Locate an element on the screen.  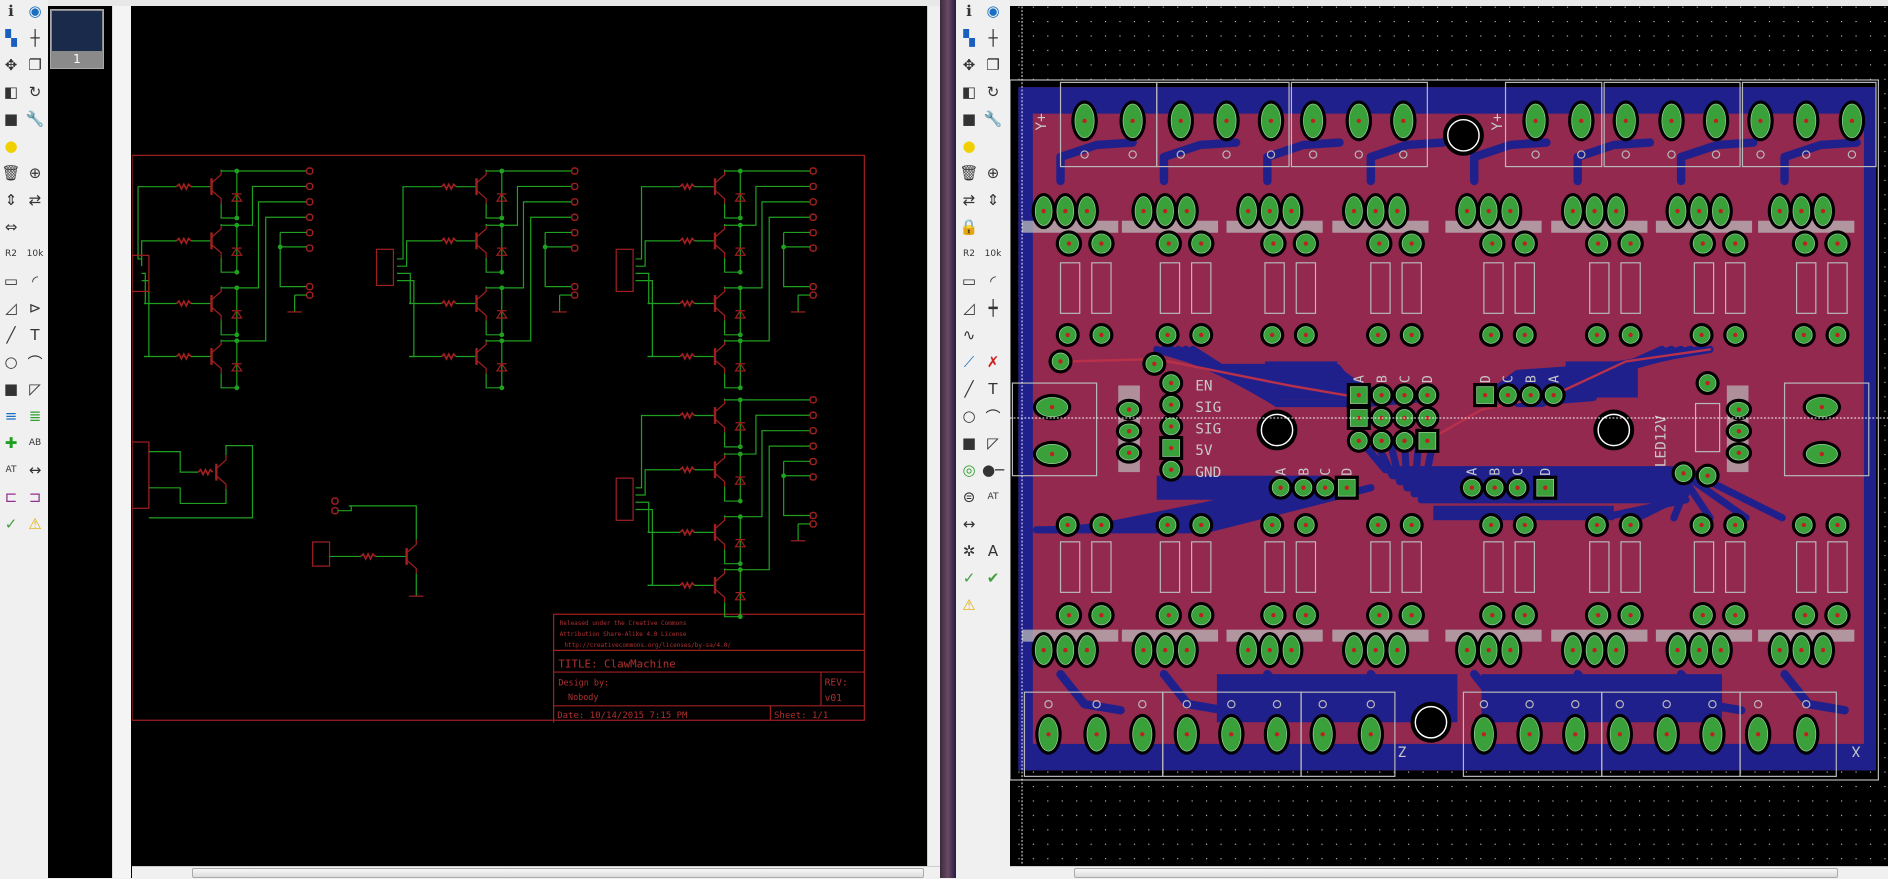
ratsnest-icon: ✲ is located at coordinates (969, 551).